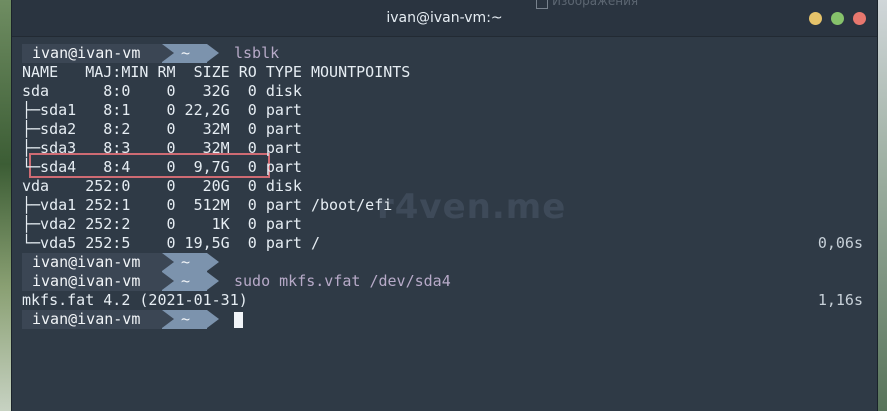  I want to click on command-text: sudo mkfs.vfat /dev/sda4, so click(342, 281).